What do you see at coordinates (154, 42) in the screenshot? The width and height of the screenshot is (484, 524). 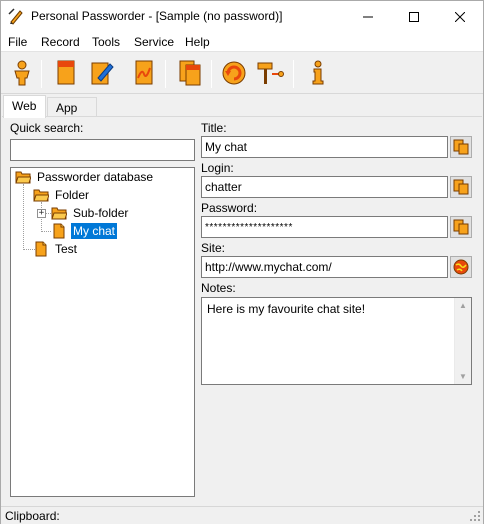 I see `menu-service: Service` at bounding box center [154, 42].